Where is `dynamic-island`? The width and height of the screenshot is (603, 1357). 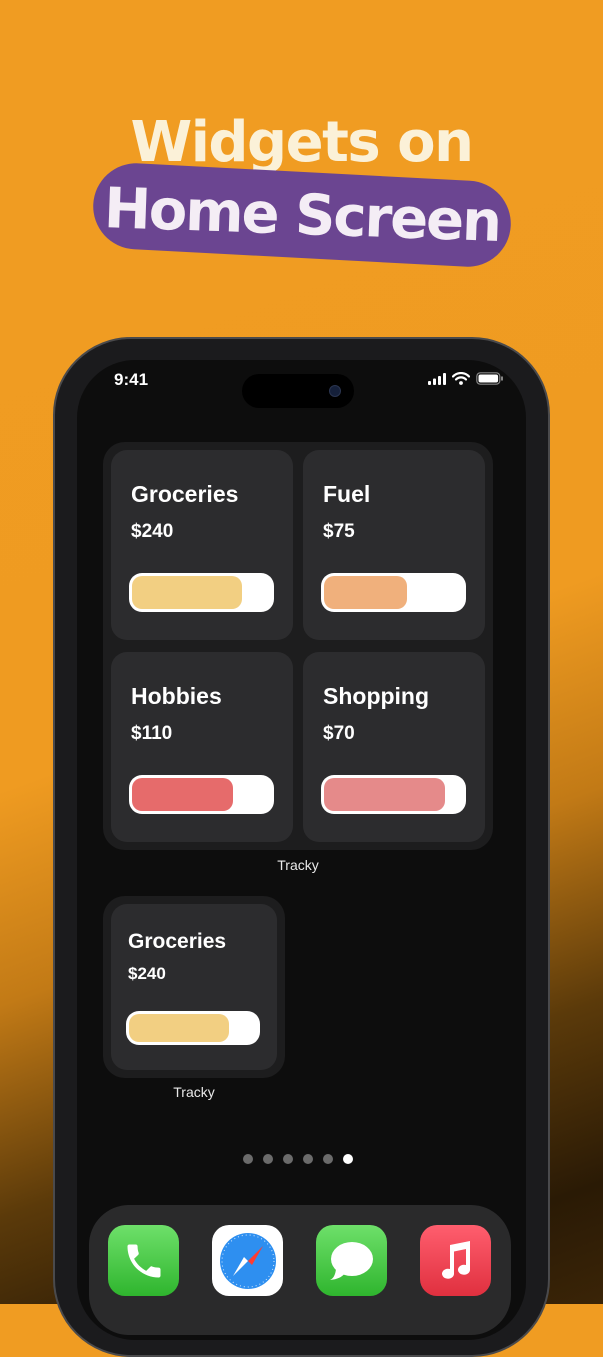
dynamic-island is located at coordinates (298, 391).